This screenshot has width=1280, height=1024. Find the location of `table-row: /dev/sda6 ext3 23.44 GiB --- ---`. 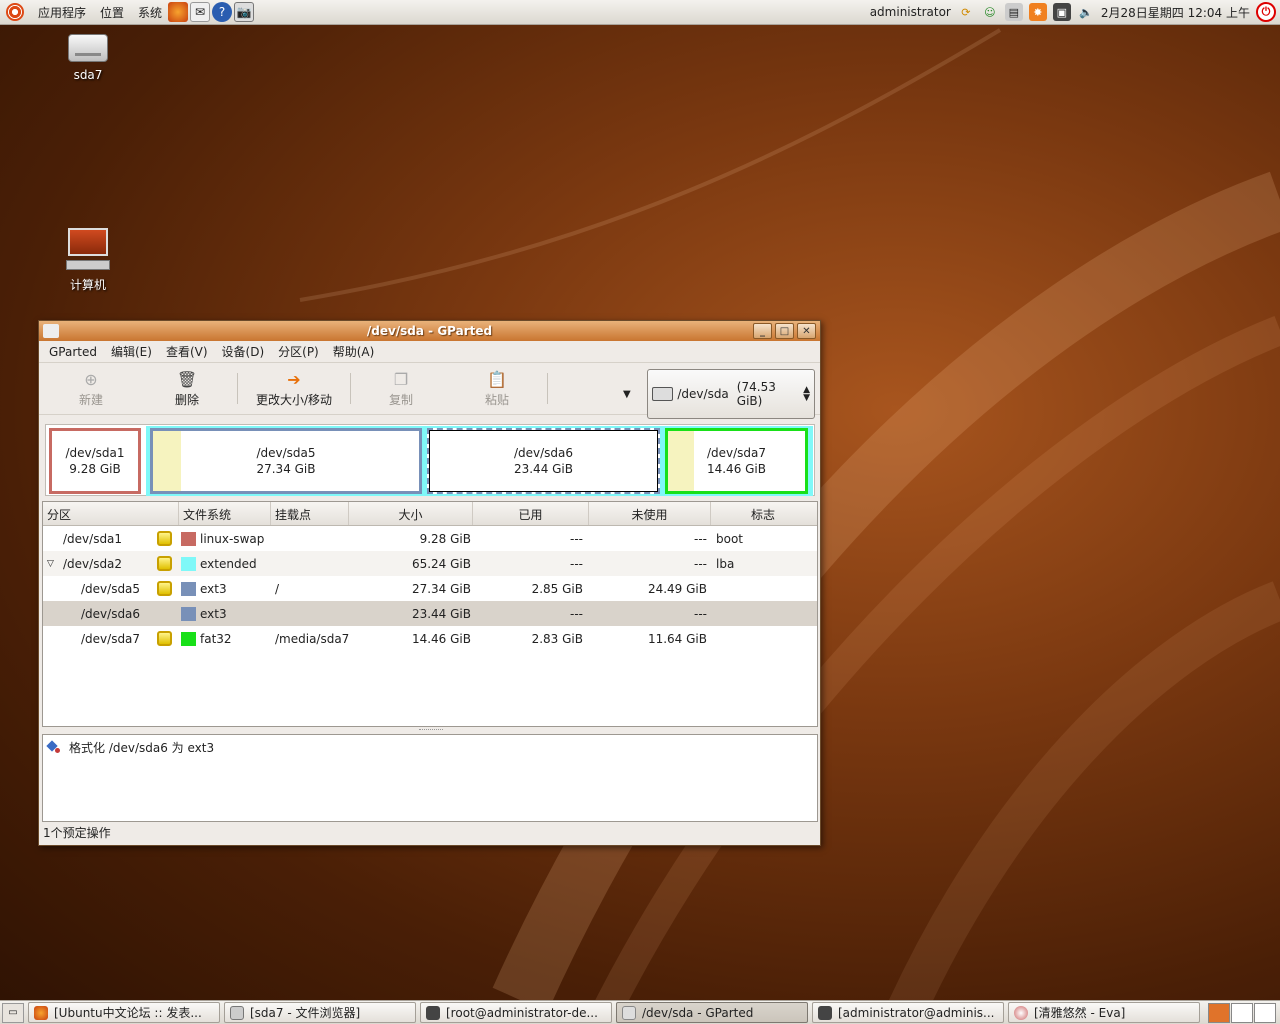

table-row: /dev/sda6 ext3 23.44 GiB --- --- is located at coordinates (430, 613).